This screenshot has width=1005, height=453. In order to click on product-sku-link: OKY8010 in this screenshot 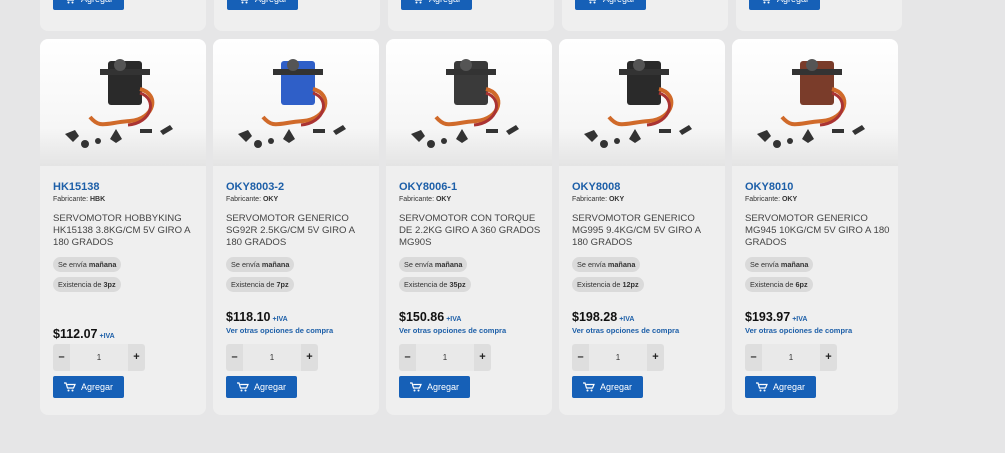, I will do `click(769, 187)`.